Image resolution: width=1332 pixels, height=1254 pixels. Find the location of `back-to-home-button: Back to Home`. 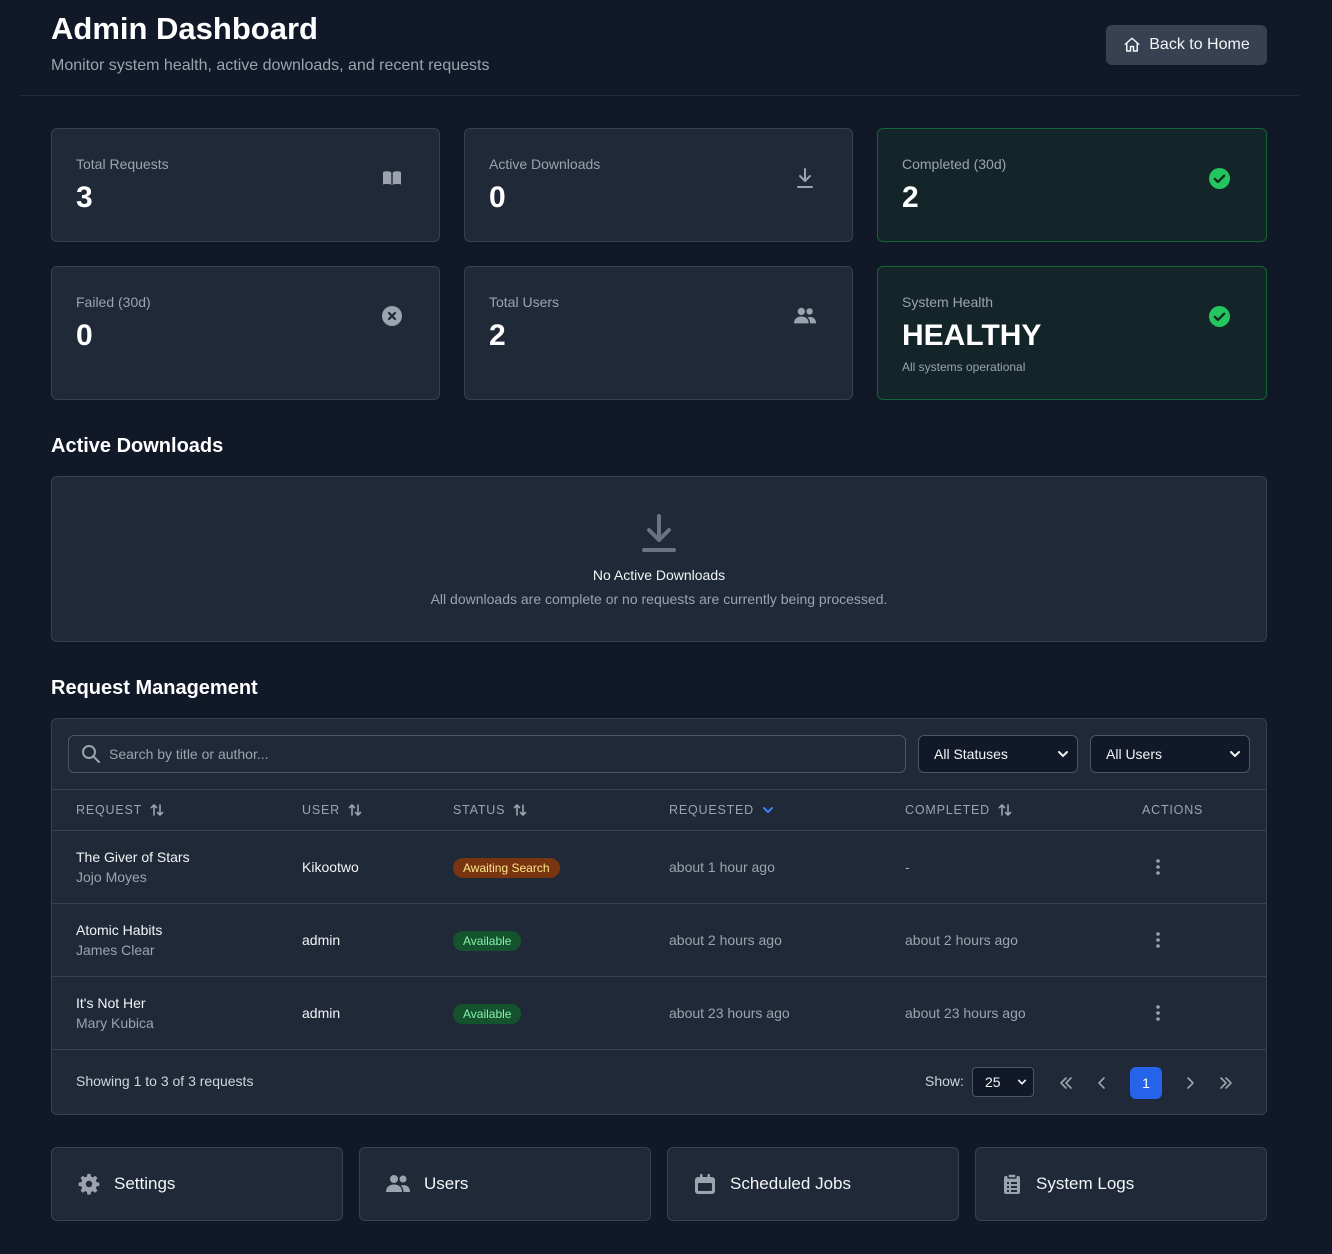

back-to-home-button: Back to Home is located at coordinates (1186, 45).